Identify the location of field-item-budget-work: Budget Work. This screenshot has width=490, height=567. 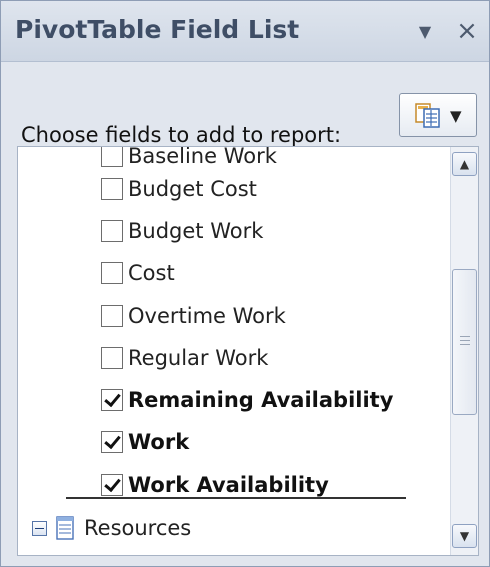
(182, 231).